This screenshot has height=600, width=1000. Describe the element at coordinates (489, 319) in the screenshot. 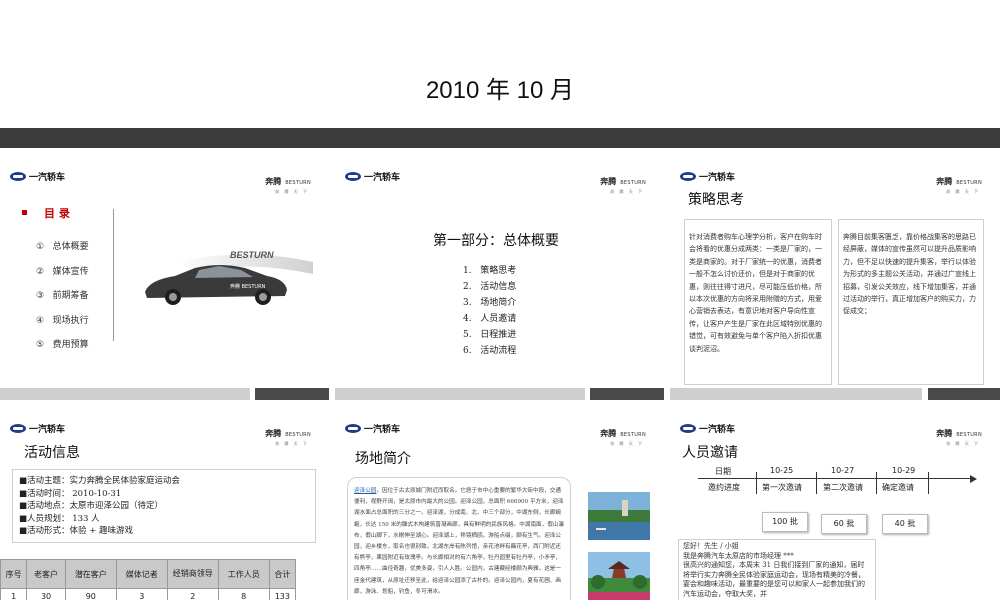

I see `outline-item: 4. 人员邀请` at that location.